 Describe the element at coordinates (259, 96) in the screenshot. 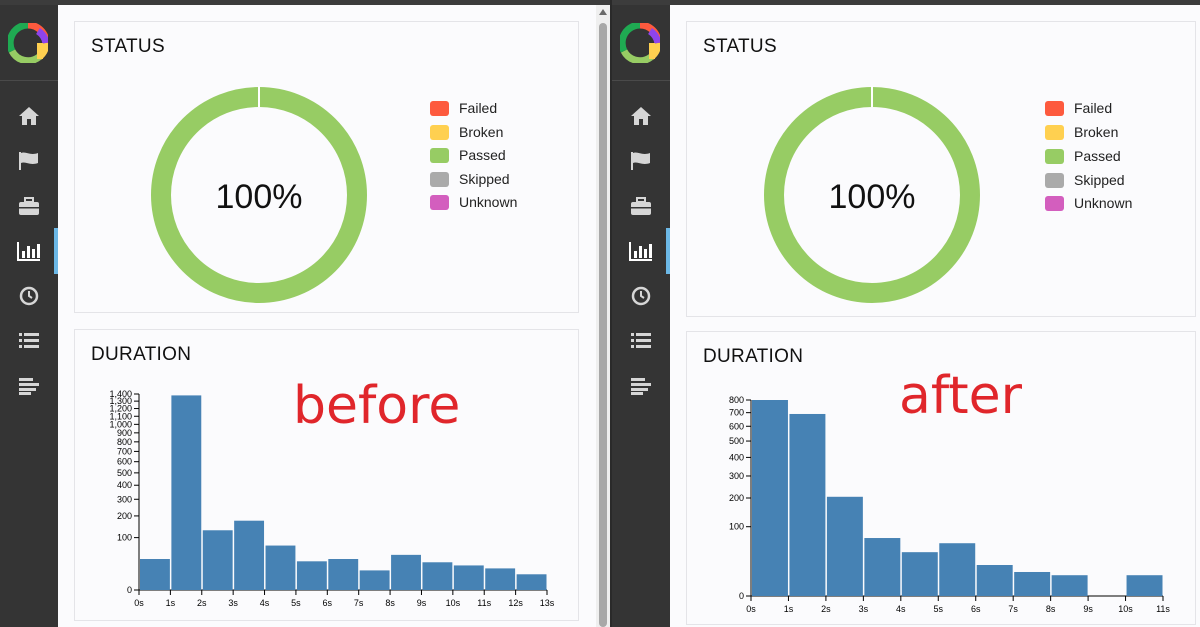

I see `slice-gap` at that location.